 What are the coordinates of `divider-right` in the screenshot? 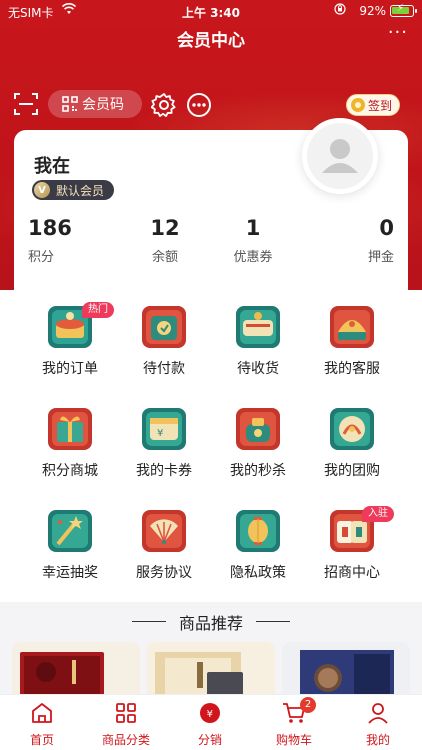 It's located at (273, 621).